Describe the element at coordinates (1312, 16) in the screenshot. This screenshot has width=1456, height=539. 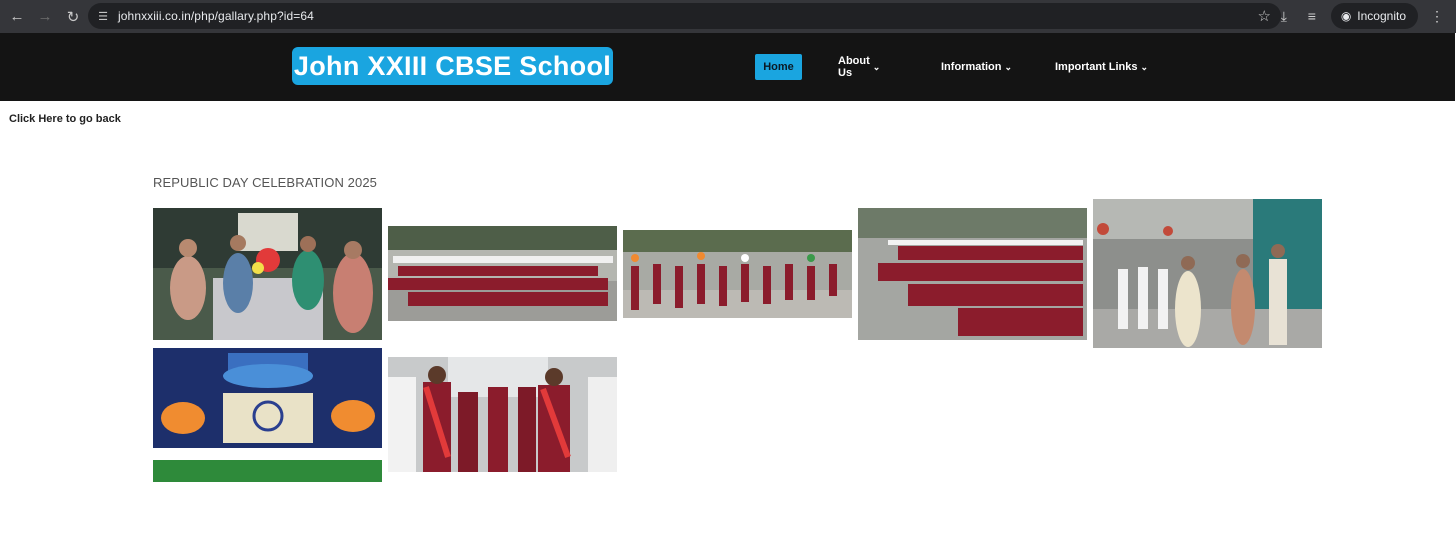
I see `reading-list-icon: ≡` at that location.